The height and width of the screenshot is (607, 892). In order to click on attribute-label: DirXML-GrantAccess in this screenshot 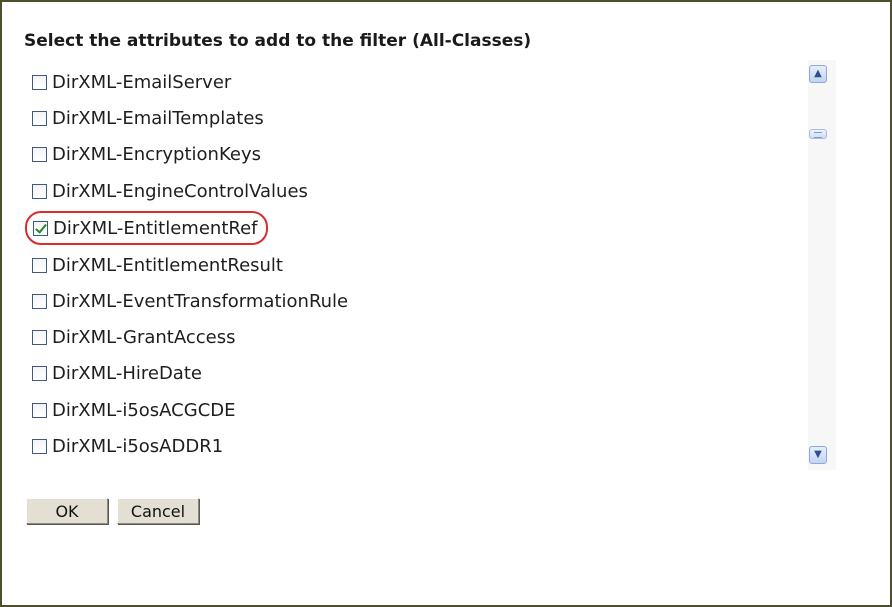, I will do `click(144, 337)`.